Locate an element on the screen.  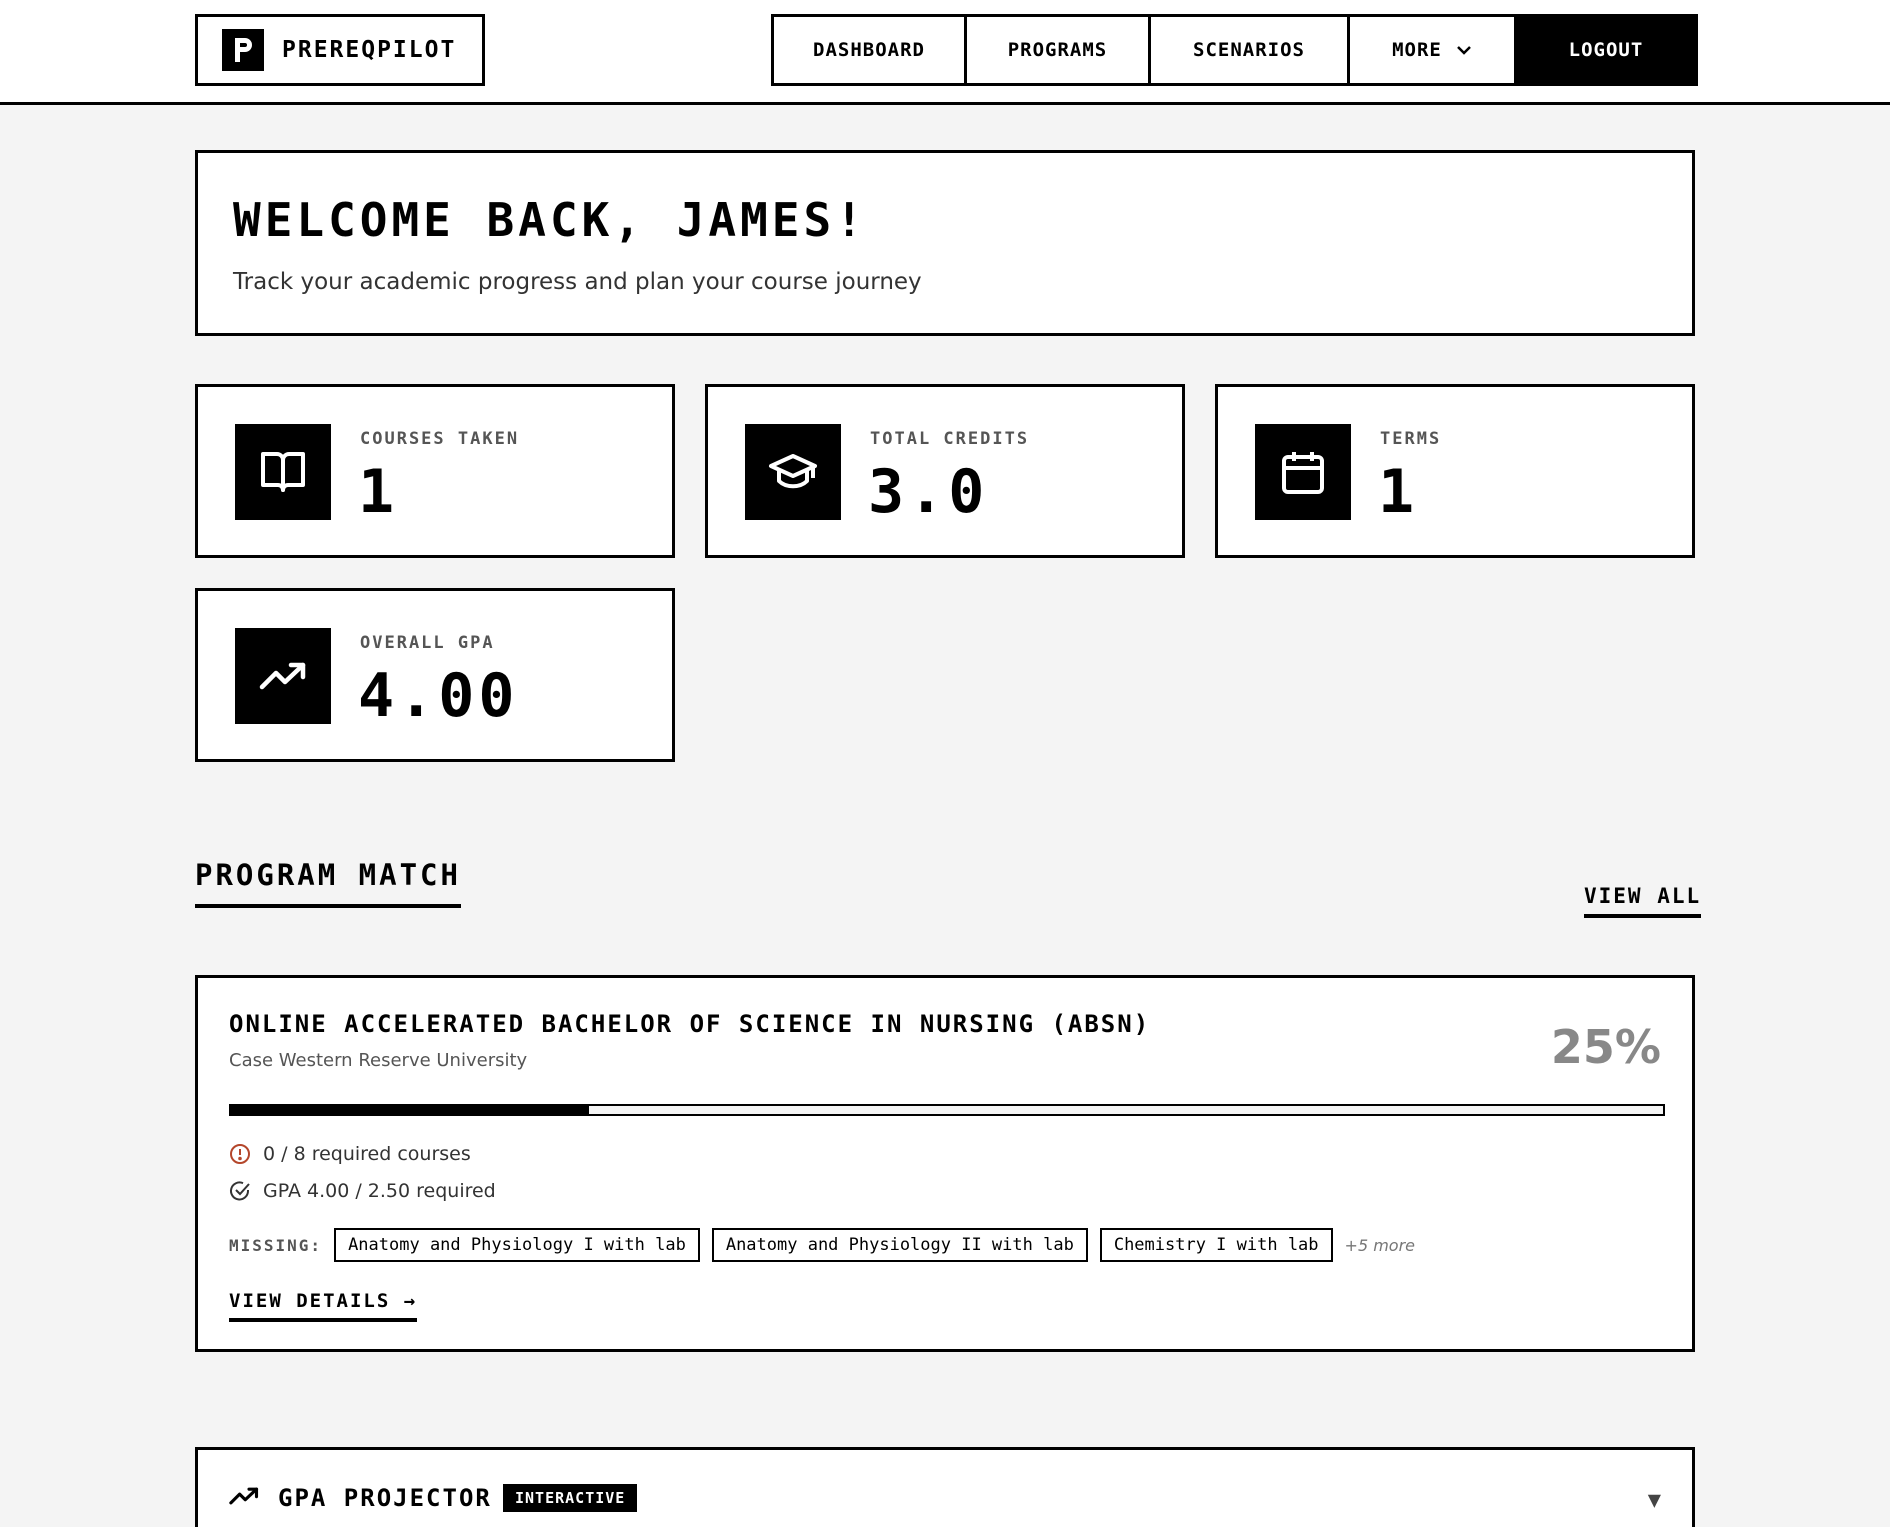
calendar-icon is located at coordinates (1303, 472).